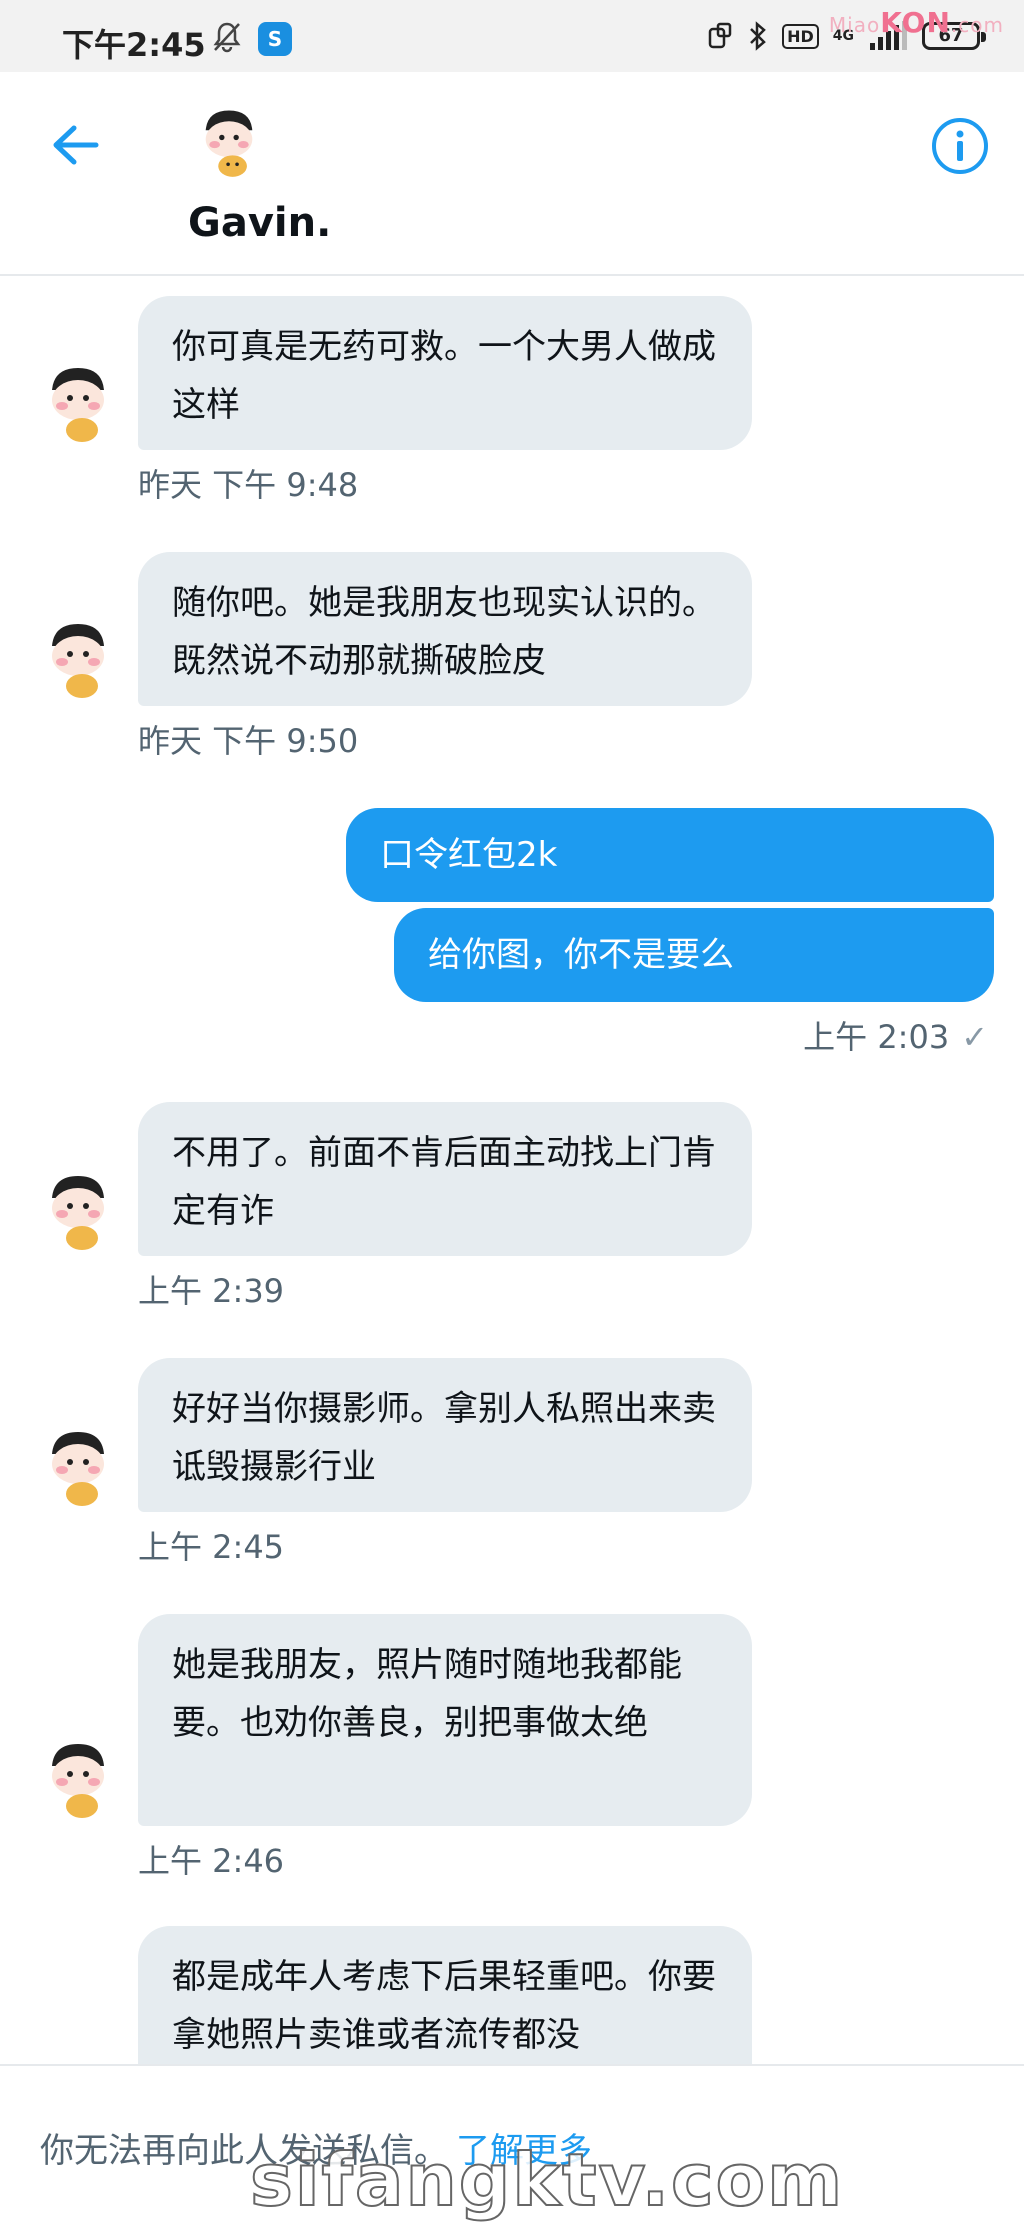 Image resolution: width=1024 pixels, height=2222 pixels. I want to click on site-watermark: sifangktv.com, so click(547, 2179).